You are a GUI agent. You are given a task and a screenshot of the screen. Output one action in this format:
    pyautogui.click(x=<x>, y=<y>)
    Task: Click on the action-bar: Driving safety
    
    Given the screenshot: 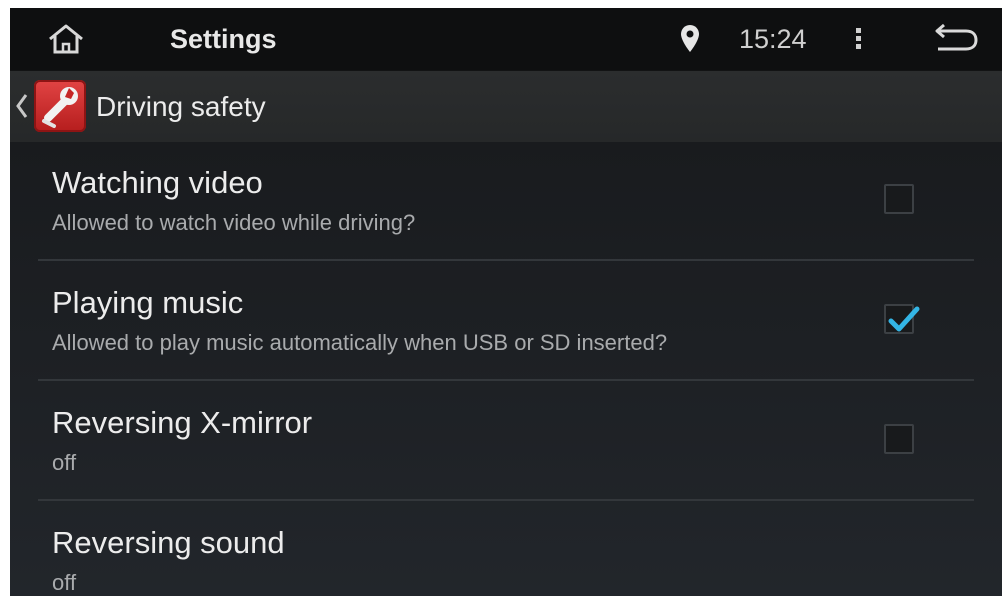 What is the action you would take?
    pyautogui.click(x=506, y=106)
    